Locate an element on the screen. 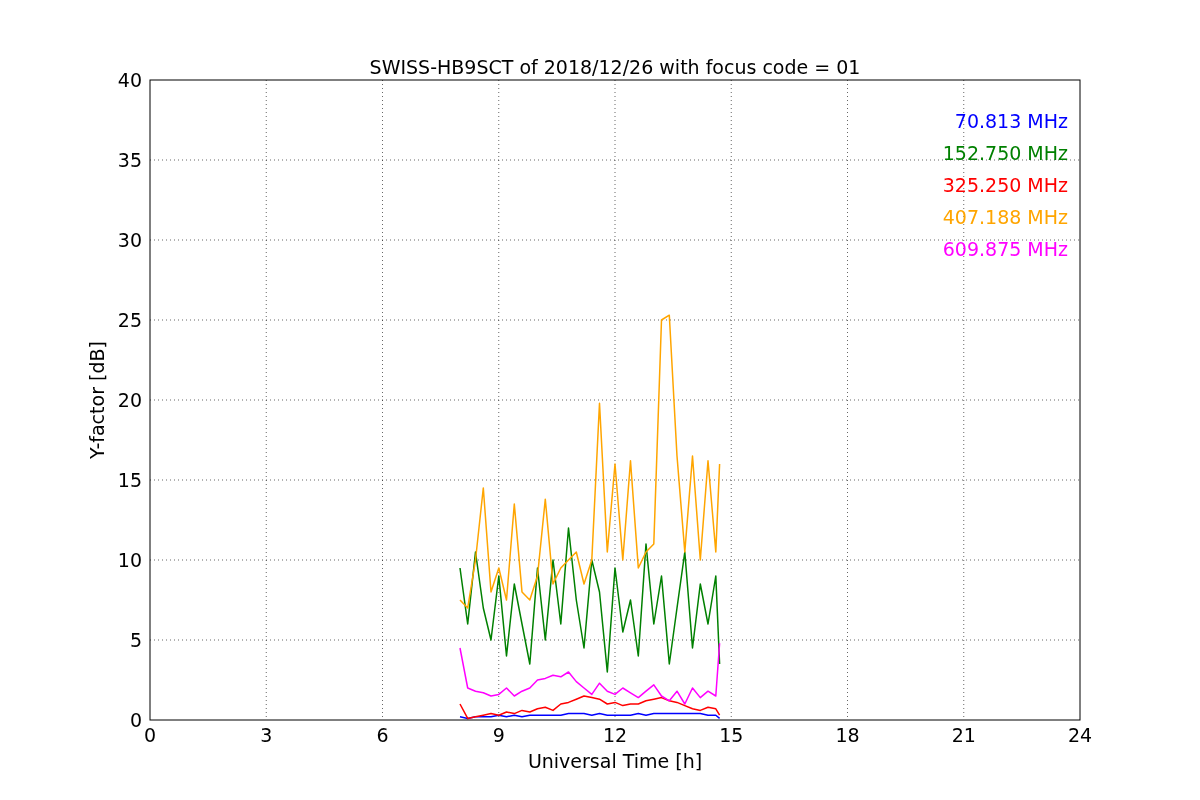 This screenshot has width=1200, height=800. tick-label: 40 is located at coordinates (129, 80).